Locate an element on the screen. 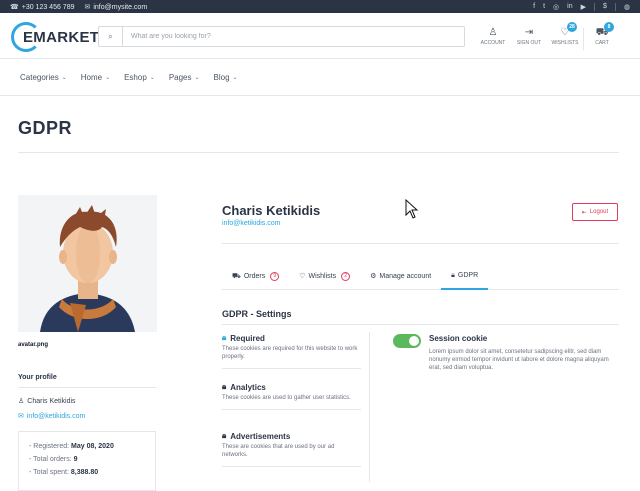 This screenshot has height=491, width=640. tab-wishlists: ♡ Wishlists 2 is located at coordinates (324, 276).